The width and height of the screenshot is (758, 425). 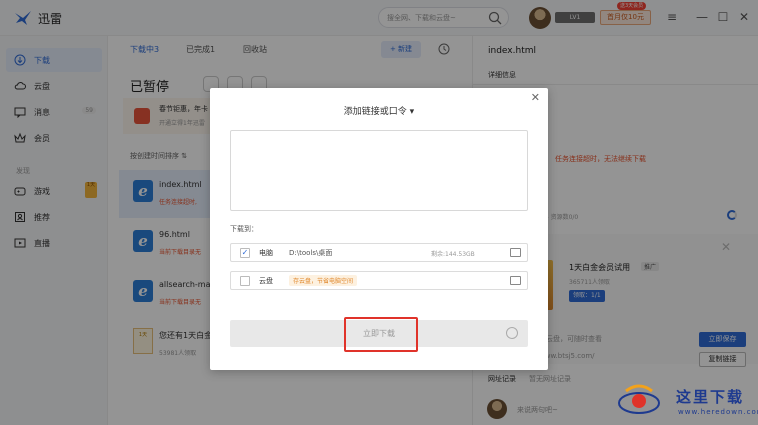 I want to click on pc-destination-row: ✓ 电脑 D:\tools\桌面 剩余:144.53GB, so click(x=379, y=252).